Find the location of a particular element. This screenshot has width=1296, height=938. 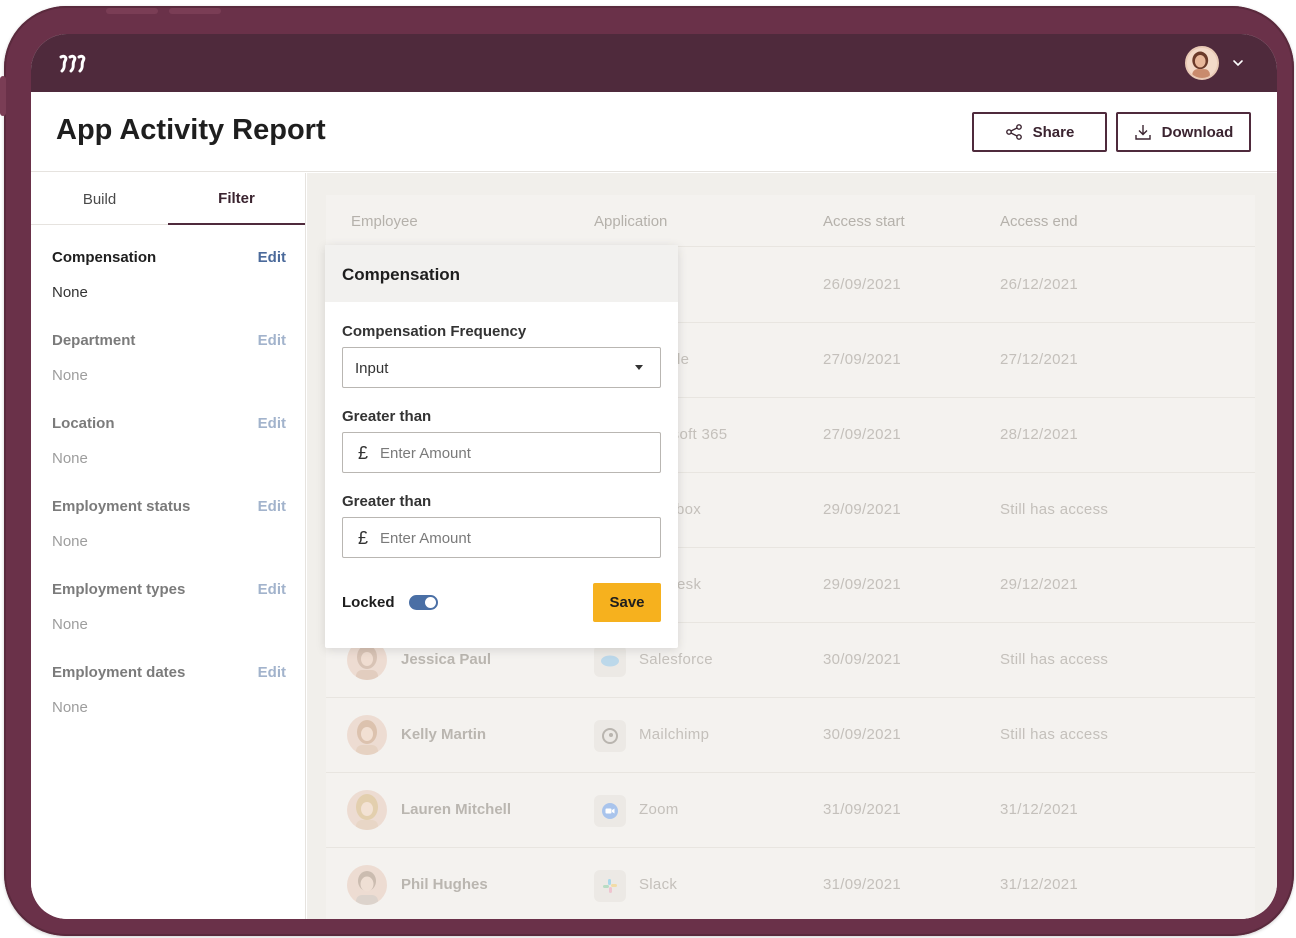

tab-filter: Filter is located at coordinates (236, 199).